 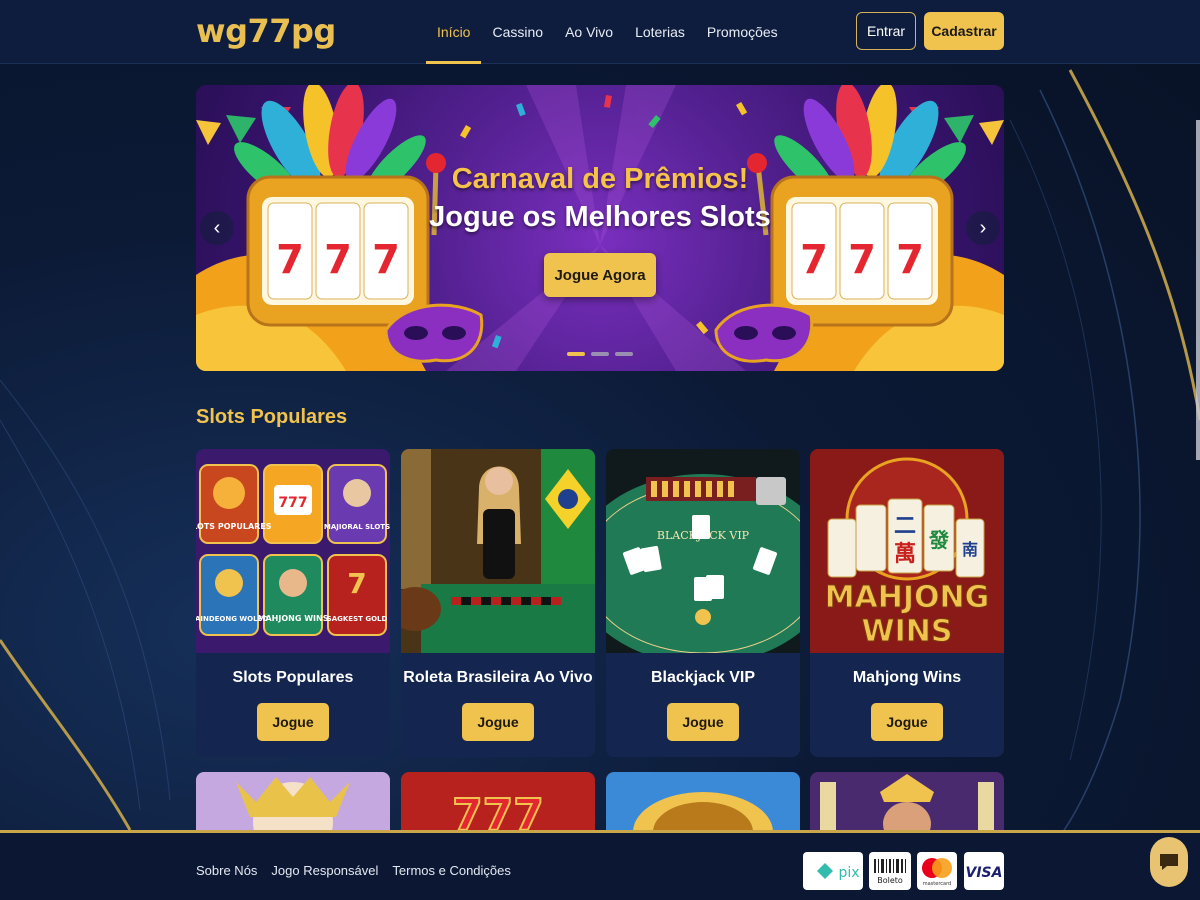 What do you see at coordinates (890, 880) in the screenshot?
I see `svg-text: Boleto` at bounding box center [890, 880].